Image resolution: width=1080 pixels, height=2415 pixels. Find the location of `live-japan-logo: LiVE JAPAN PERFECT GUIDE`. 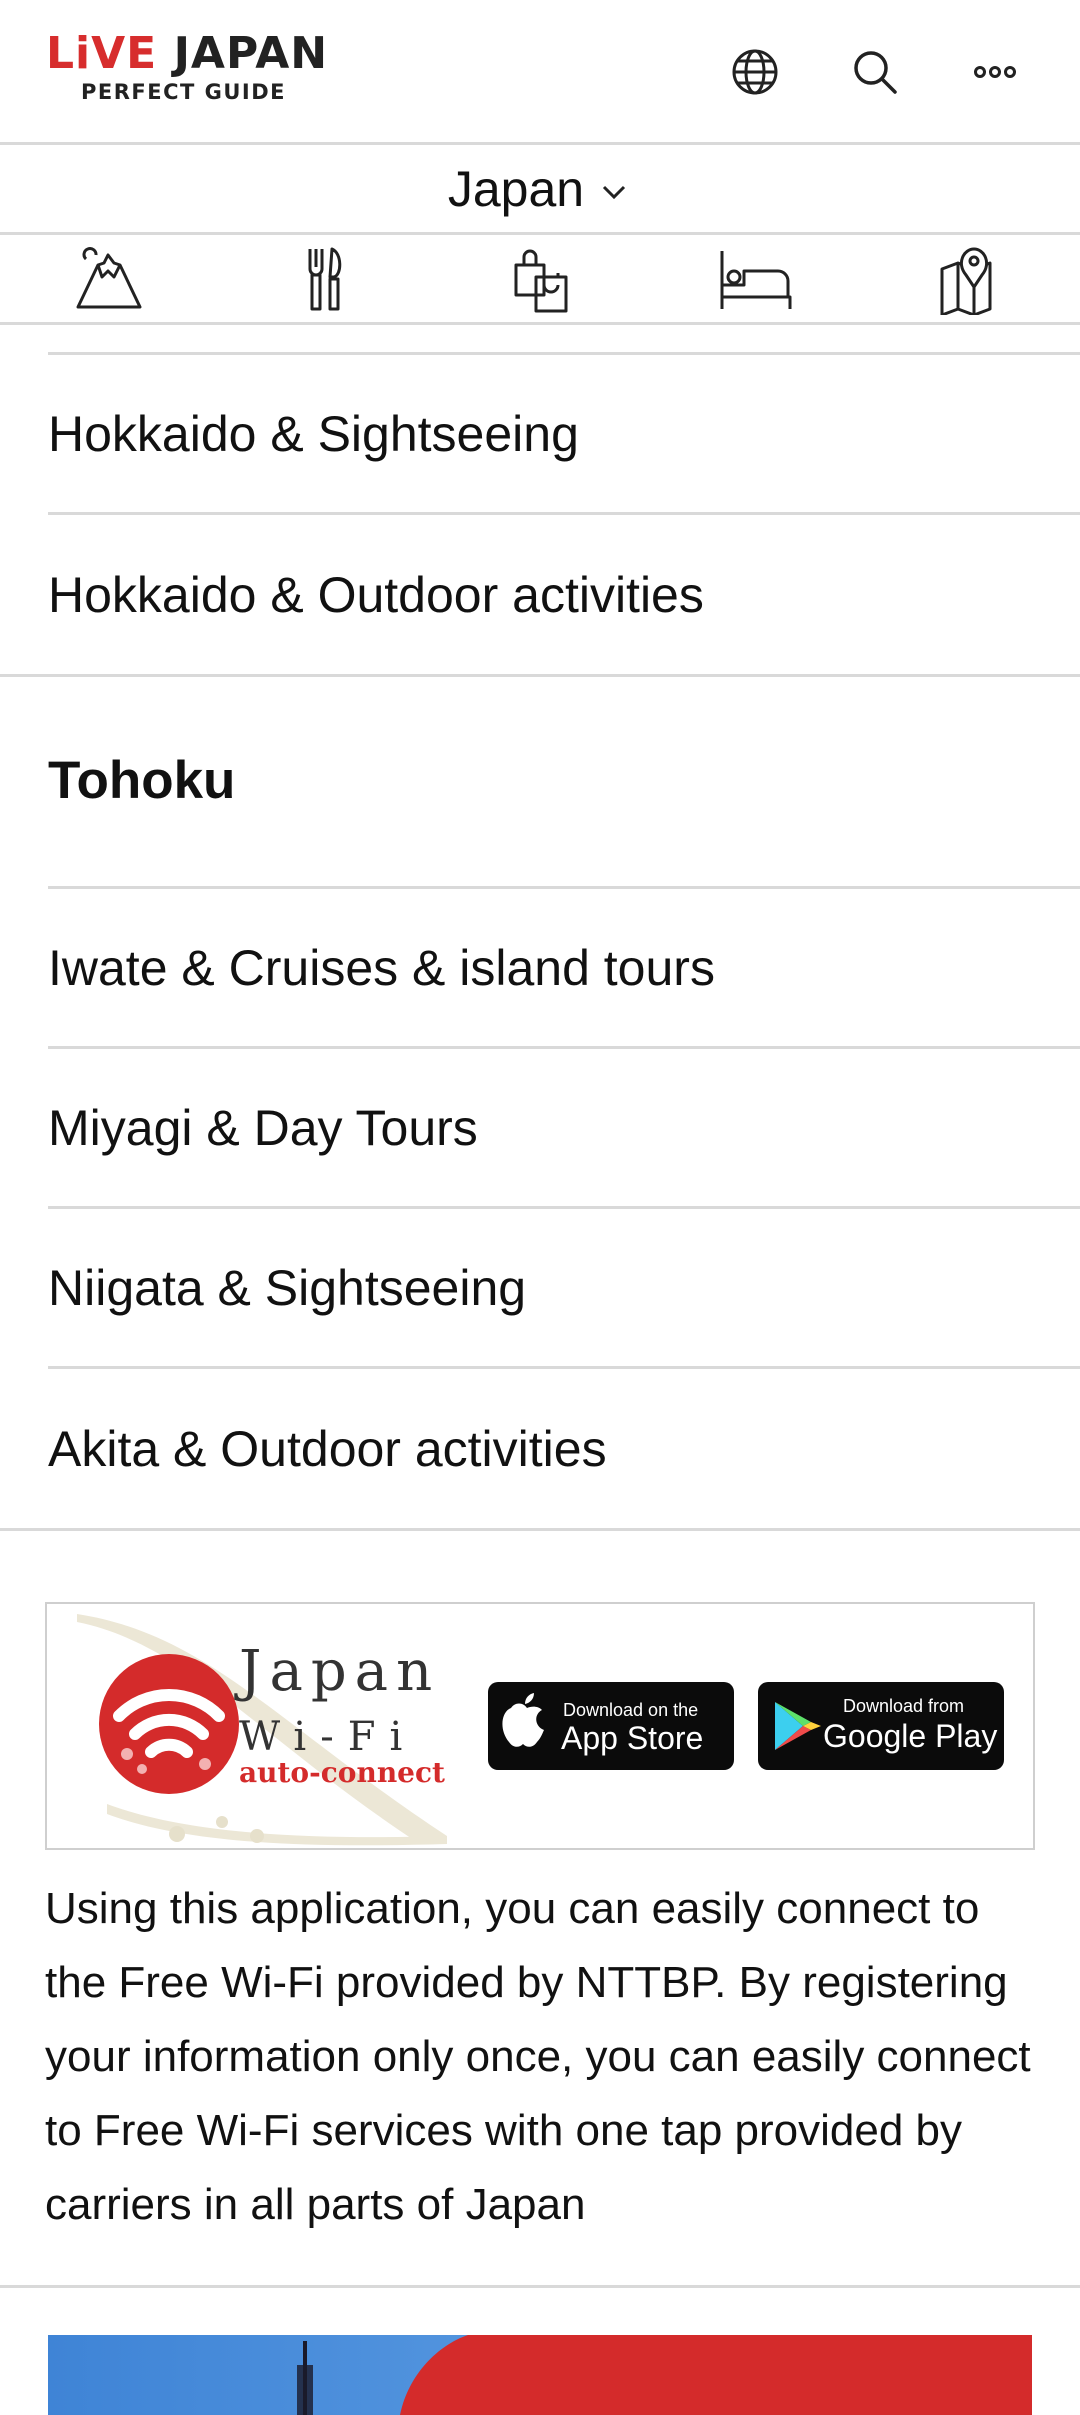

live-japan-logo: LiVE JAPAN PERFECT GUIDE is located at coordinates (187, 68).